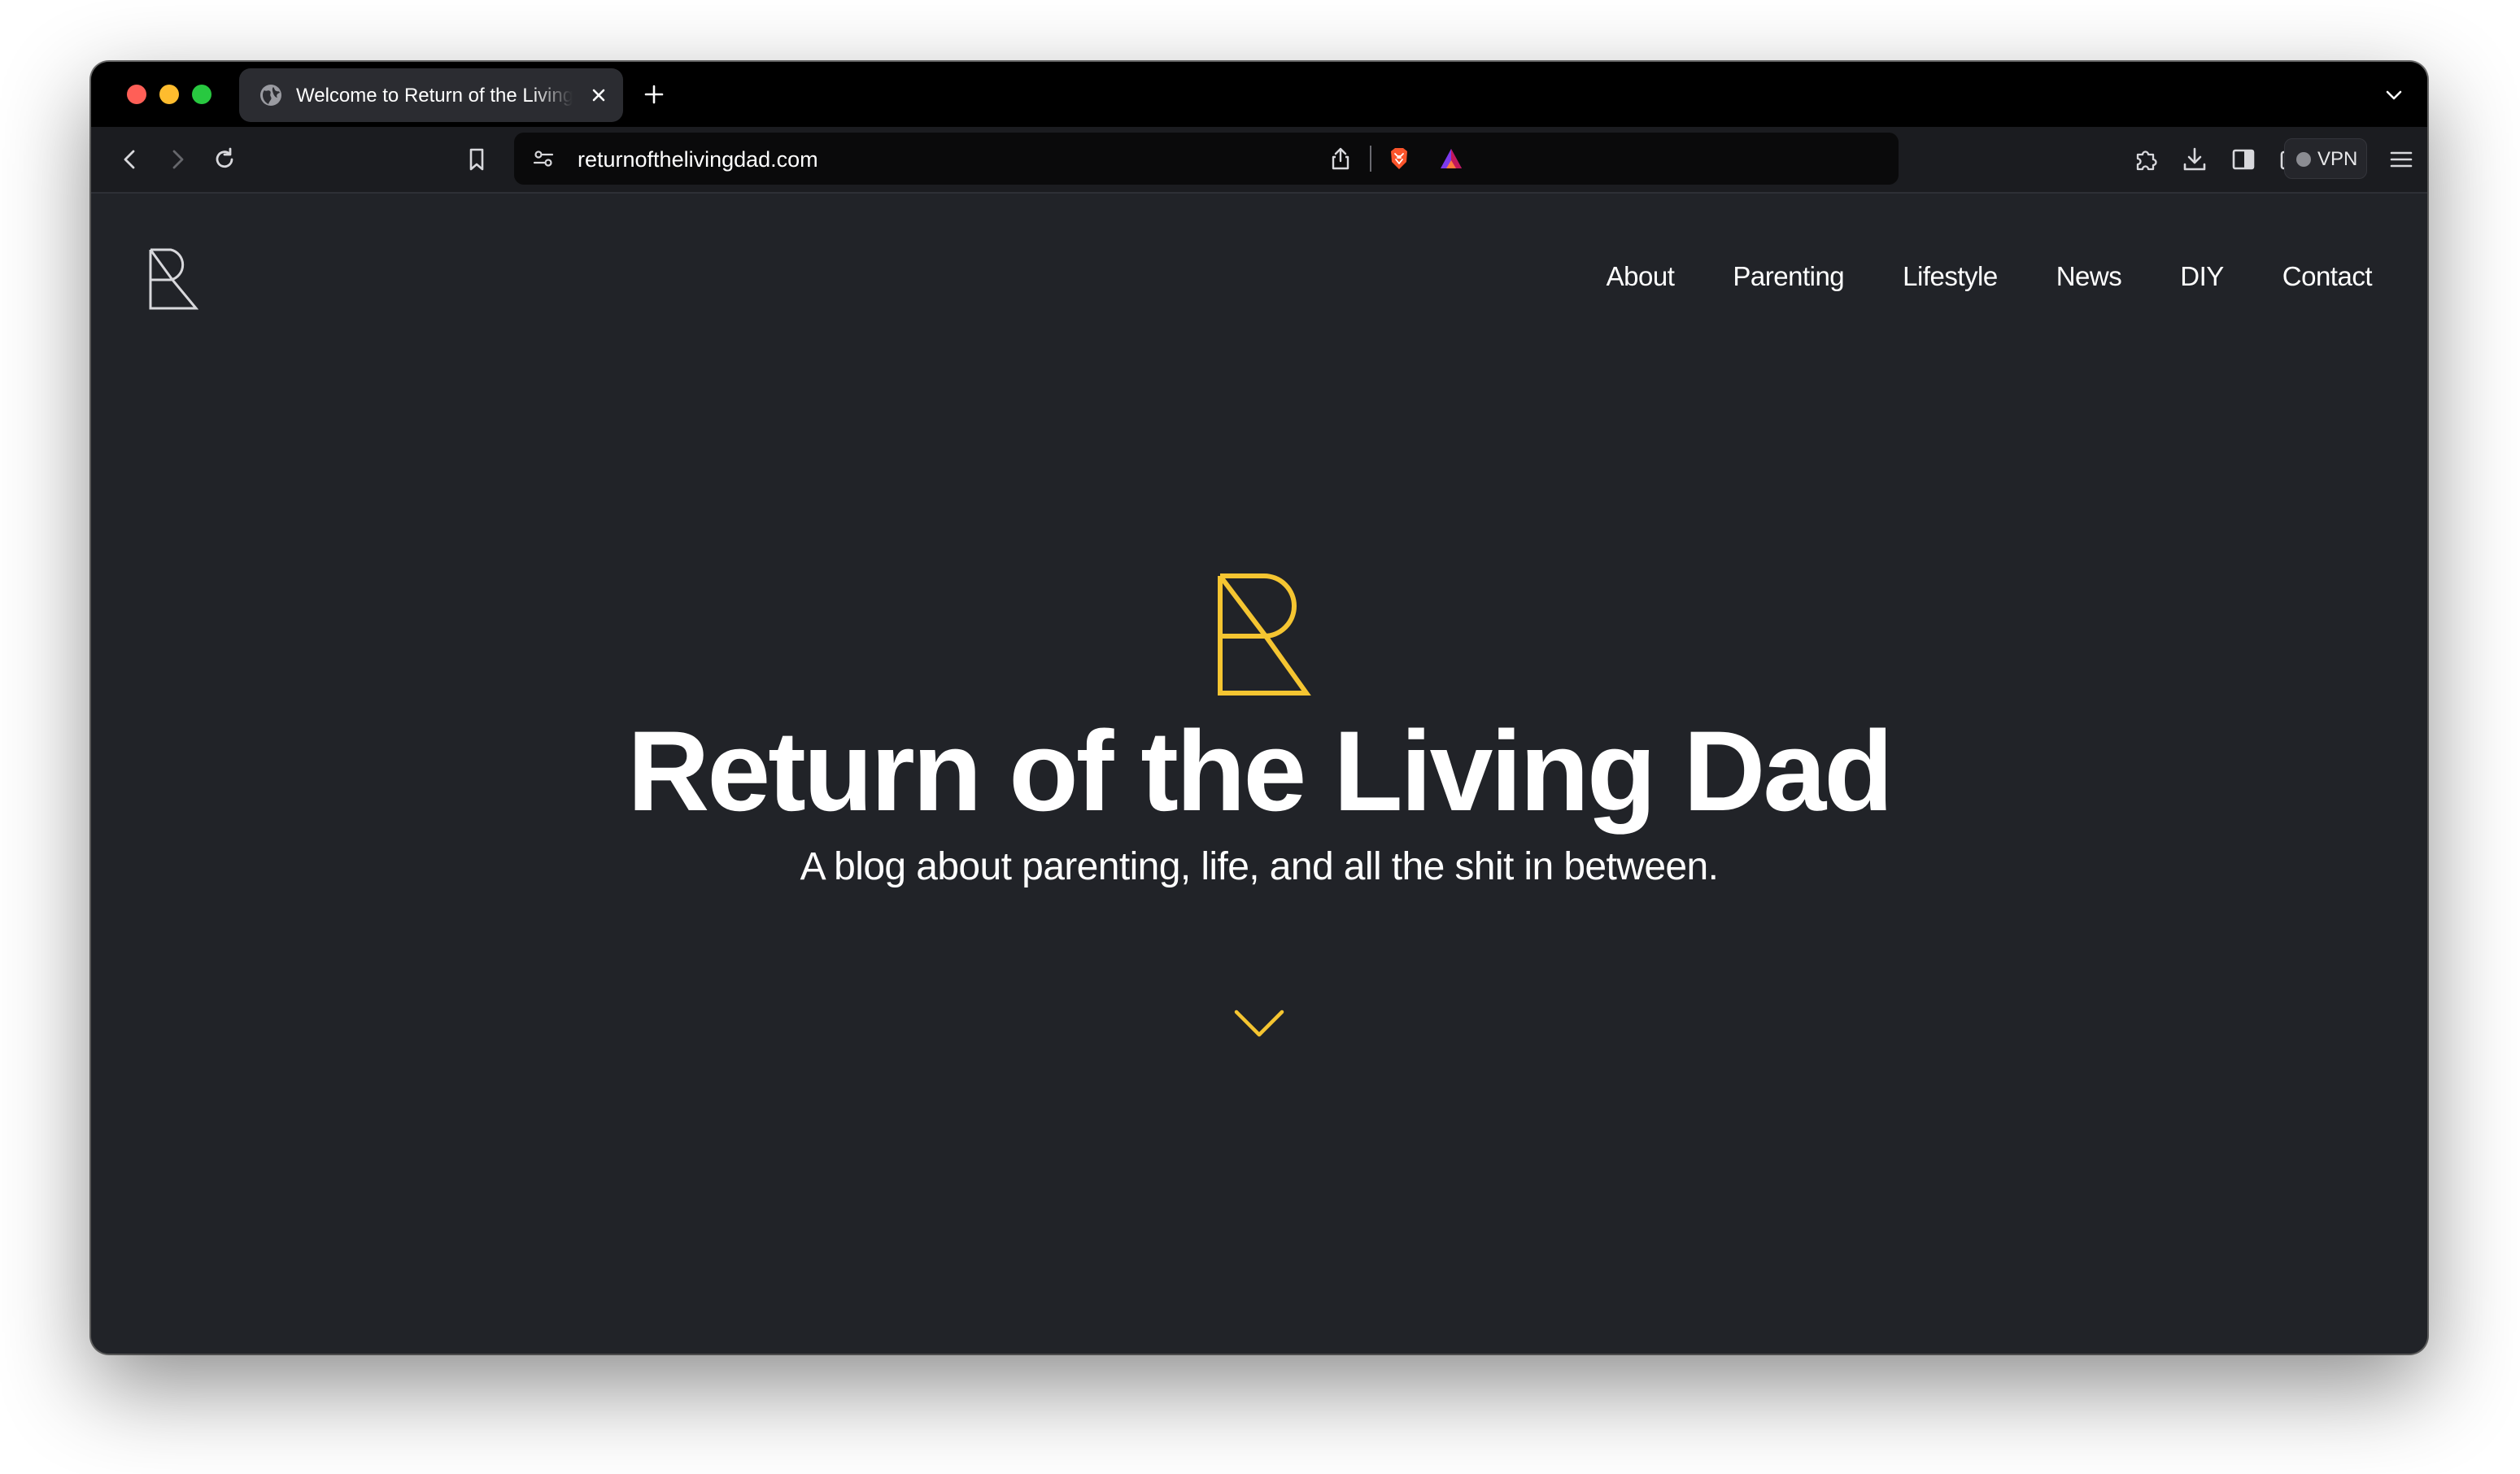  What do you see at coordinates (270, 95) in the screenshot?
I see `globe-icon` at bounding box center [270, 95].